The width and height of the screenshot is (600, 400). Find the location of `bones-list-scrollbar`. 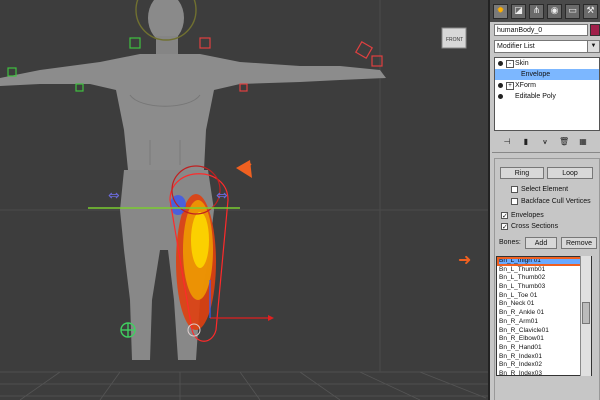

bones-list-scrollbar is located at coordinates (585, 316).